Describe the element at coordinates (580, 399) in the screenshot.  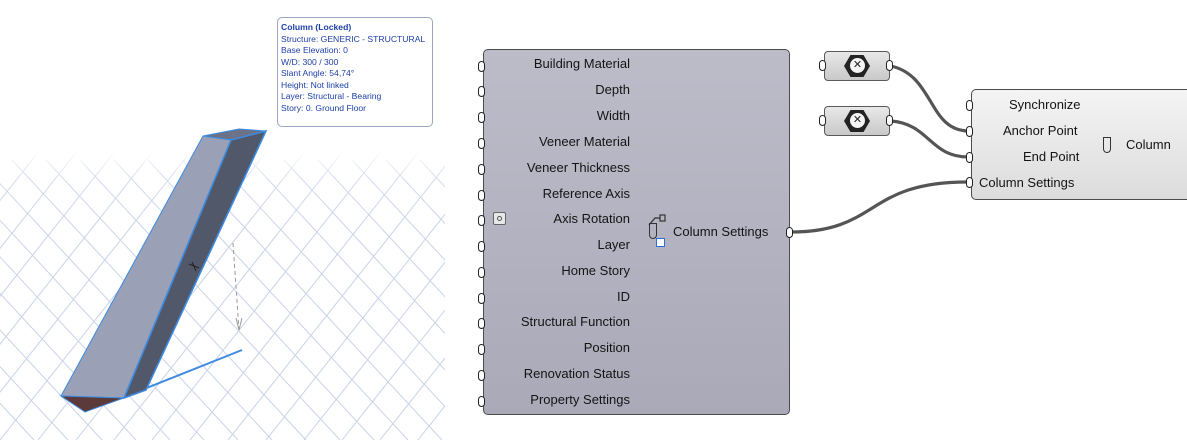
I see `input-property-settings: Property Settings` at that location.